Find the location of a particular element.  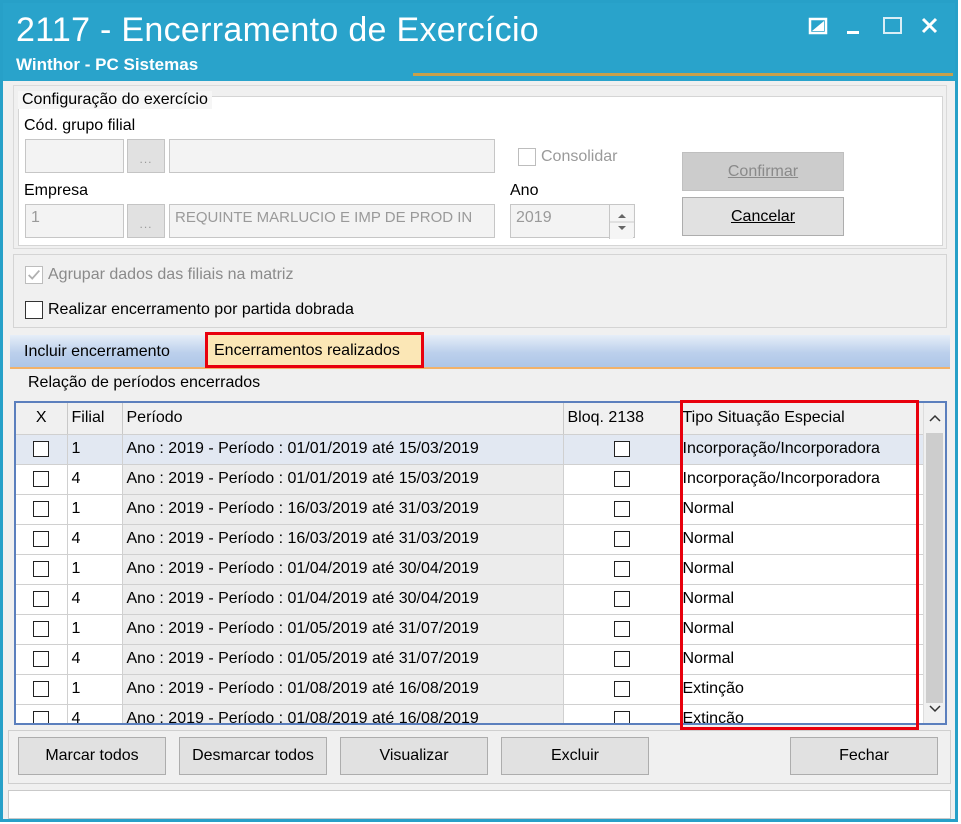

agrupar-label: Agrupar dados das filiais na matriz is located at coordinates (171, 274).